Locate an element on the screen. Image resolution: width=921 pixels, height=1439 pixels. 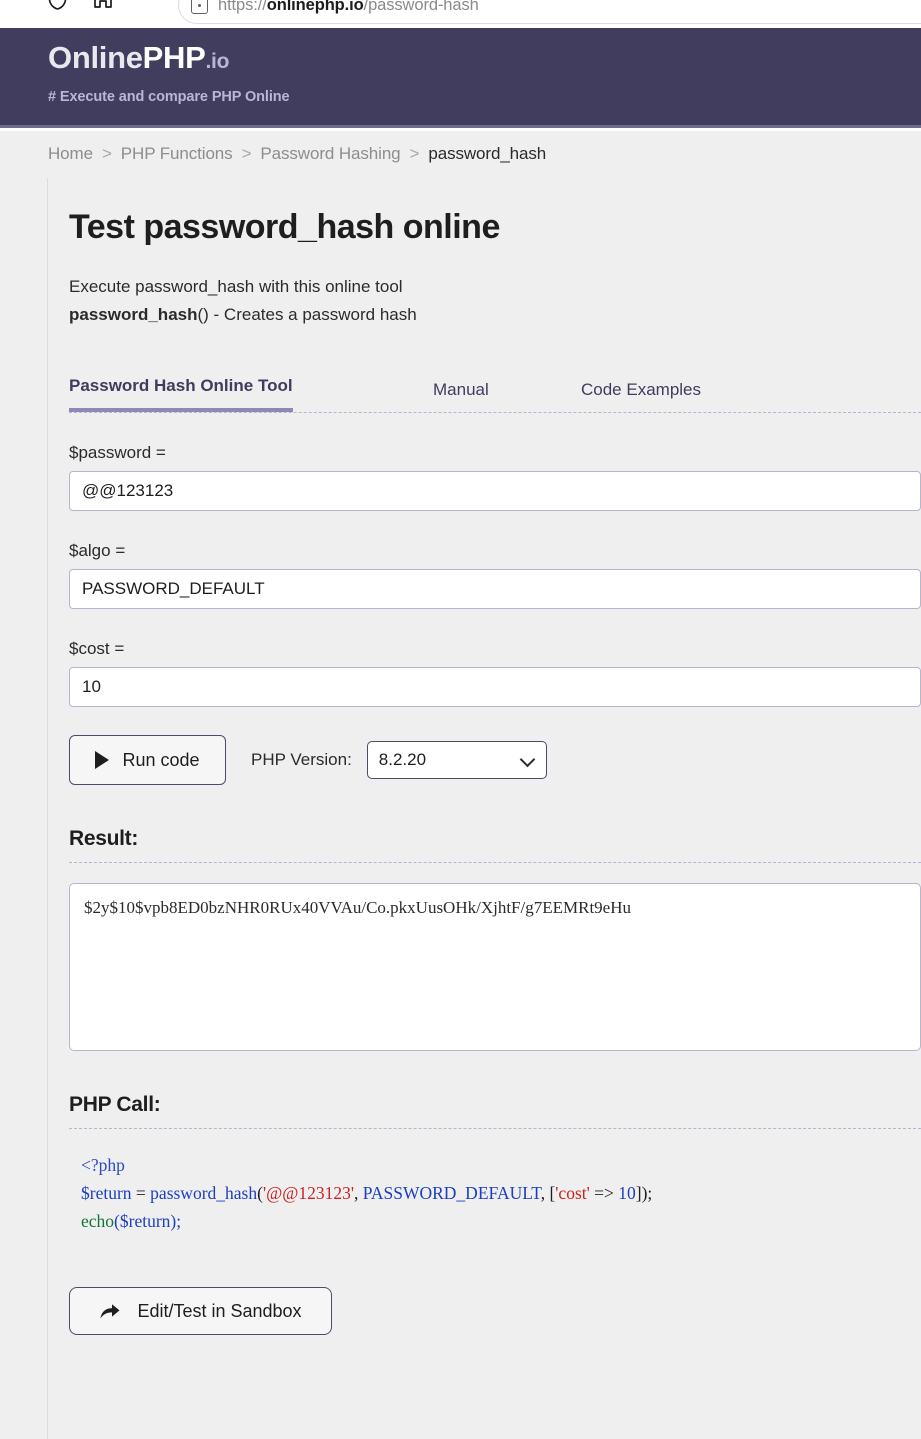
chevron-down-icon is located at coordinates (527, 759).